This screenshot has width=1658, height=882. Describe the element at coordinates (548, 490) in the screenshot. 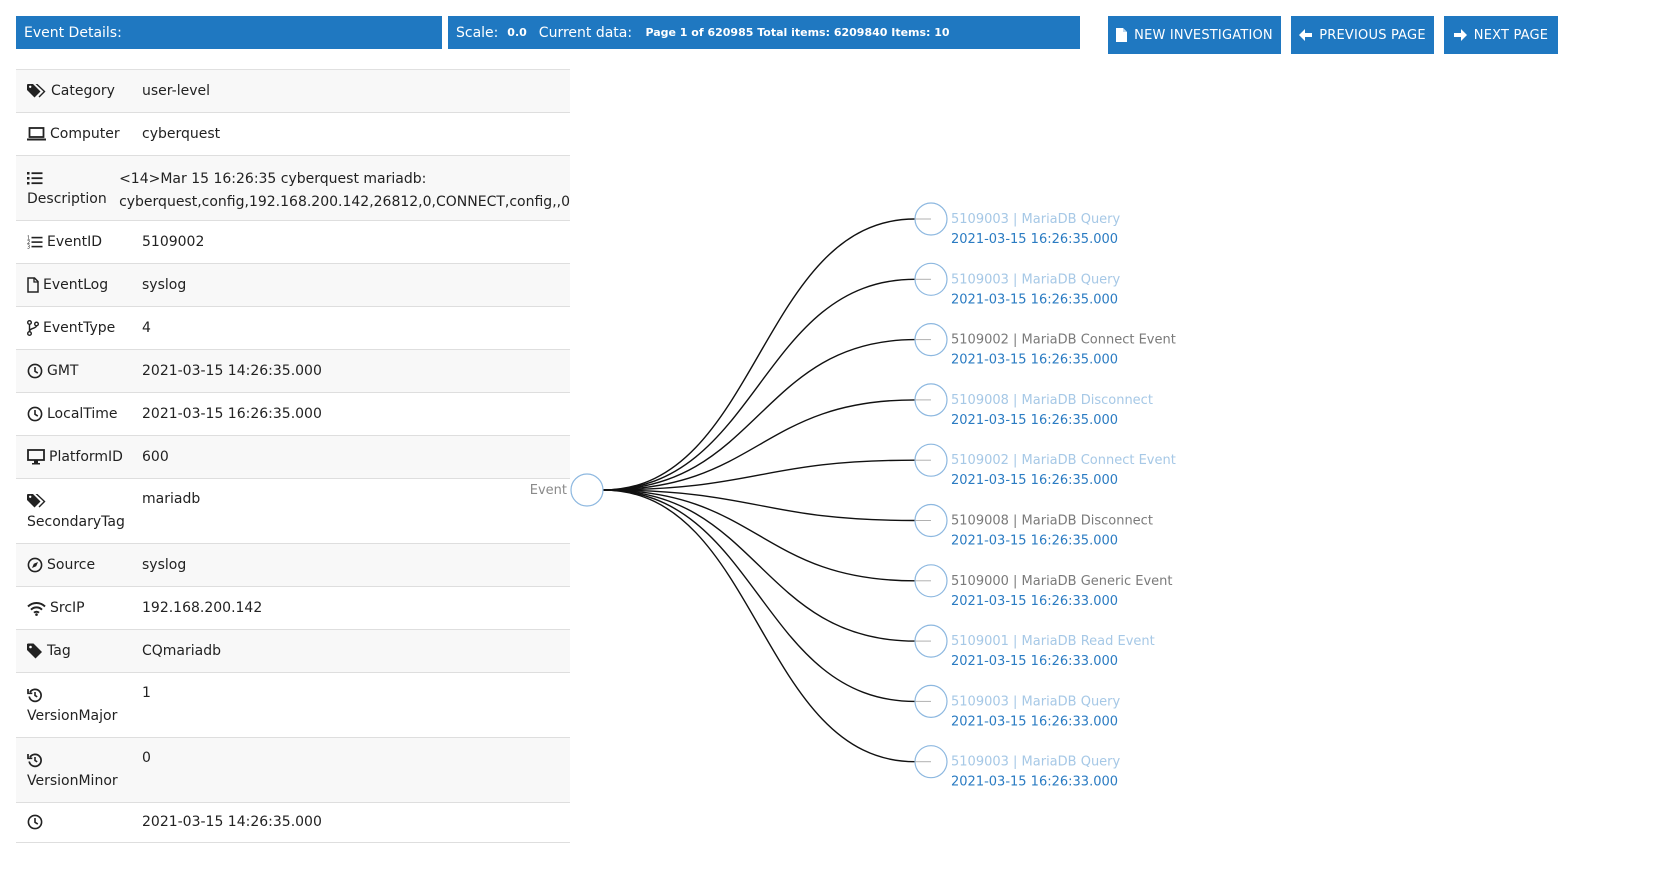

I see `root-event-label: Event` at that location.